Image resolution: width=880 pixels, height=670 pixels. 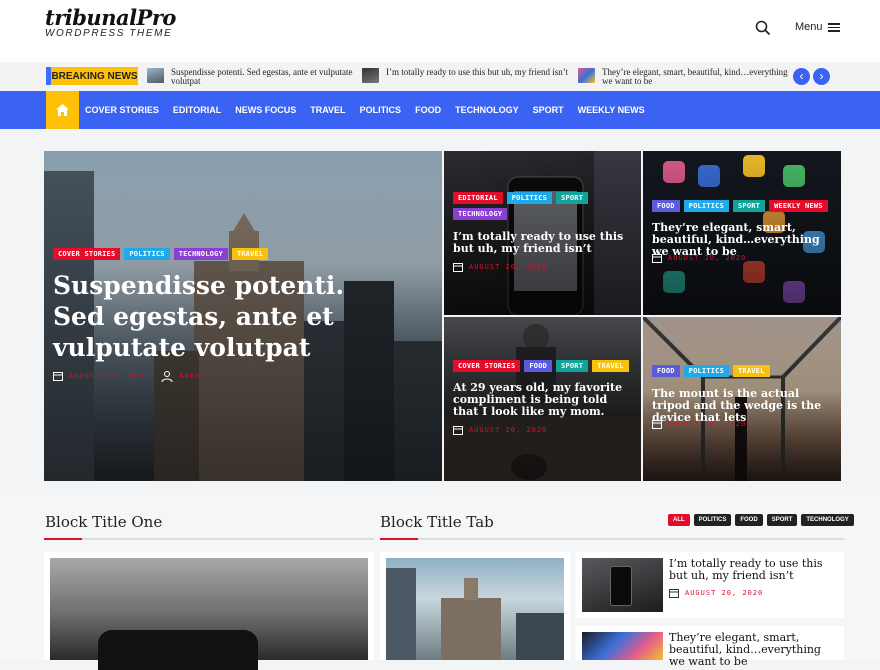 I want to click on block-title-one: Block Title One, so click(x=104, y=522).